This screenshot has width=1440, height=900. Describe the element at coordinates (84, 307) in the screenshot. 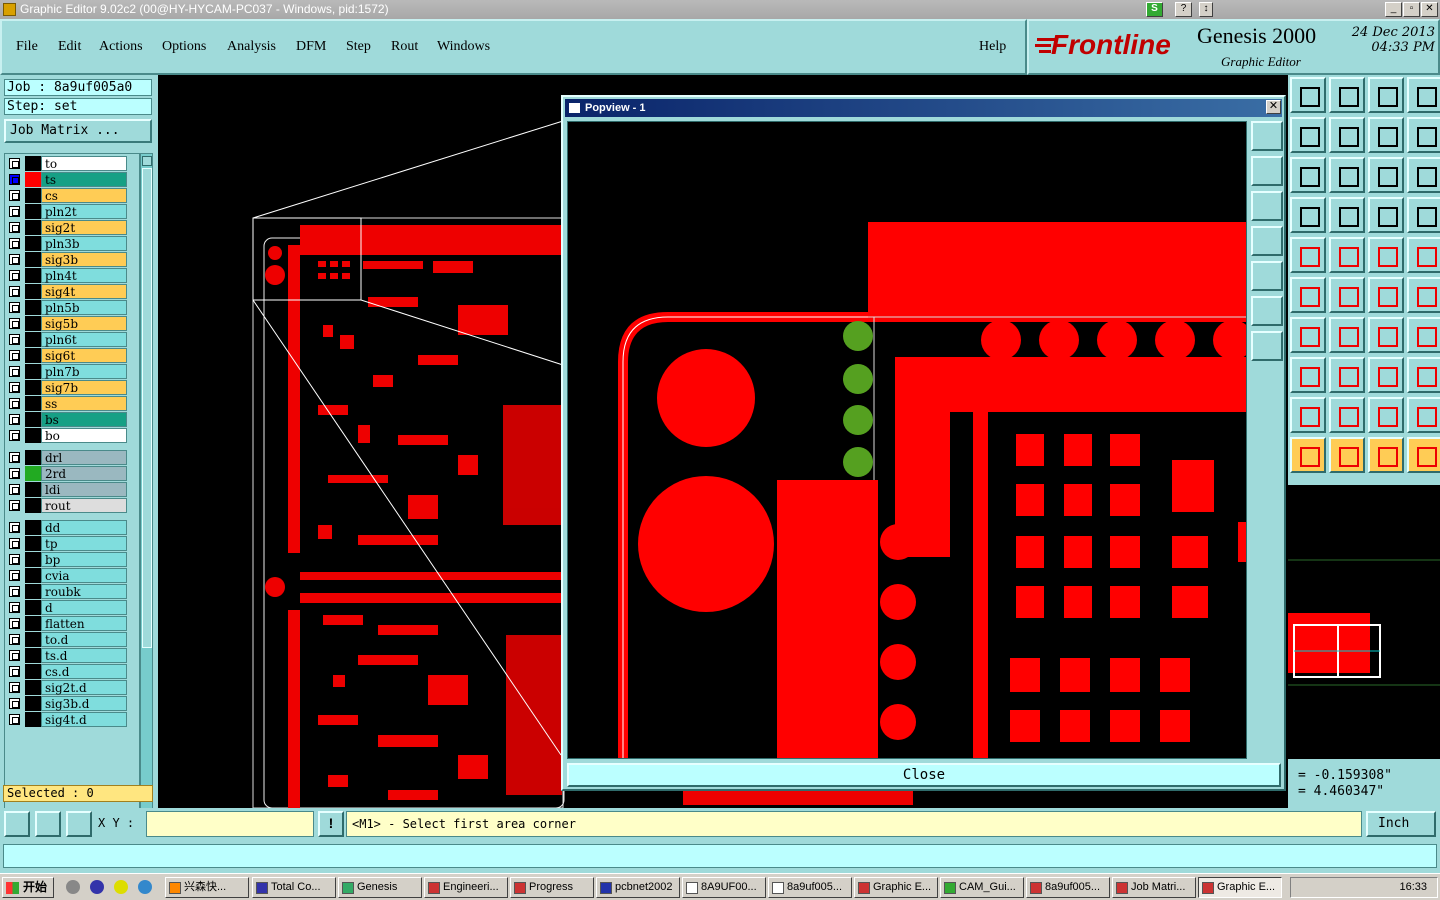

I see `layer-name: pln5b` at that location.